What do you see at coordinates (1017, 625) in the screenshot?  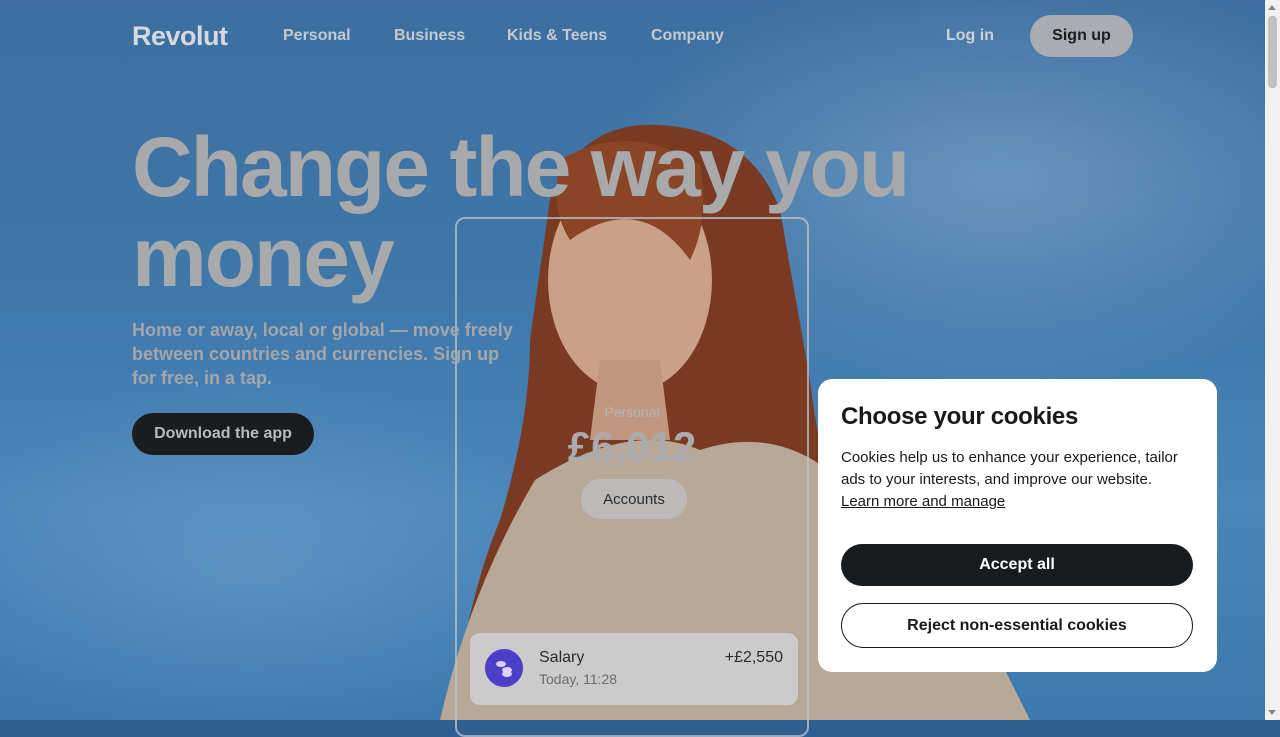 I see `reject-cookies-button: Reject non-essential cookies` at bounding box center [1017, 625].